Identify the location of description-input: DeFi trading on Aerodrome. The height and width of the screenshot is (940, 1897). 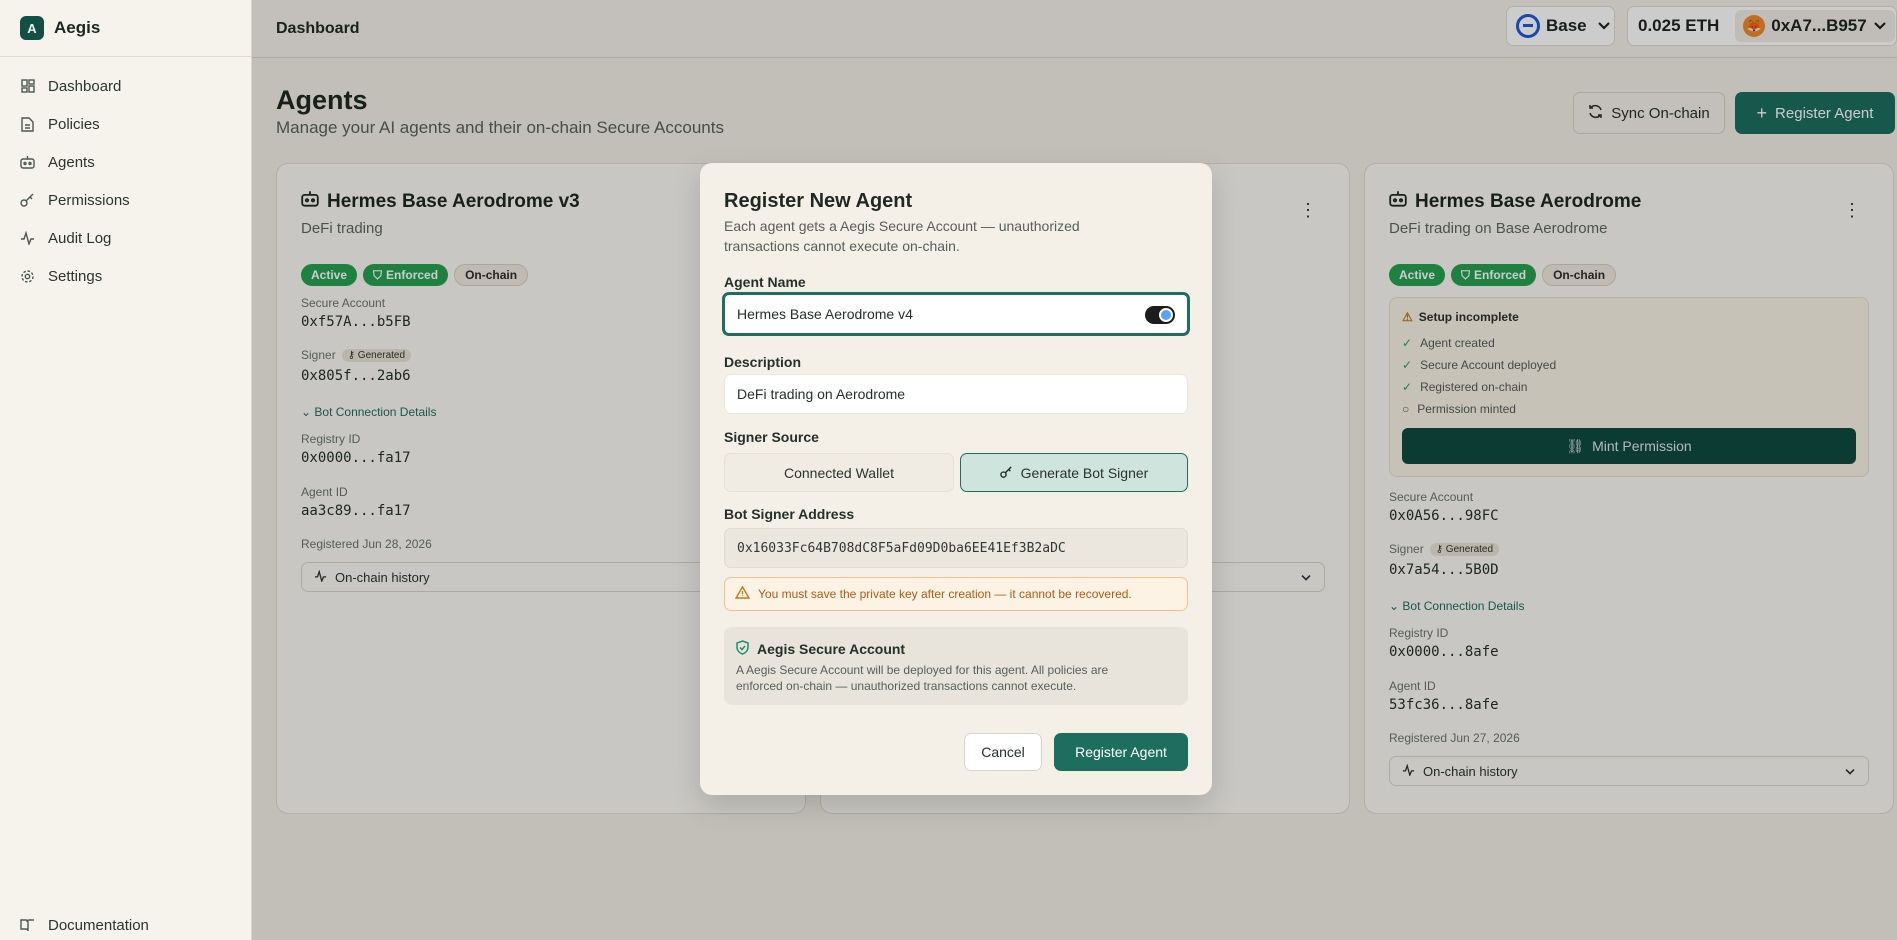
(956, 394).